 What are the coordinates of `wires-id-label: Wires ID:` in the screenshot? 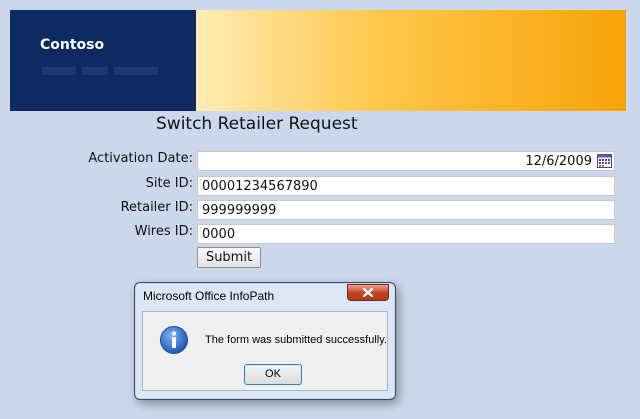 It's located at (163, 231).